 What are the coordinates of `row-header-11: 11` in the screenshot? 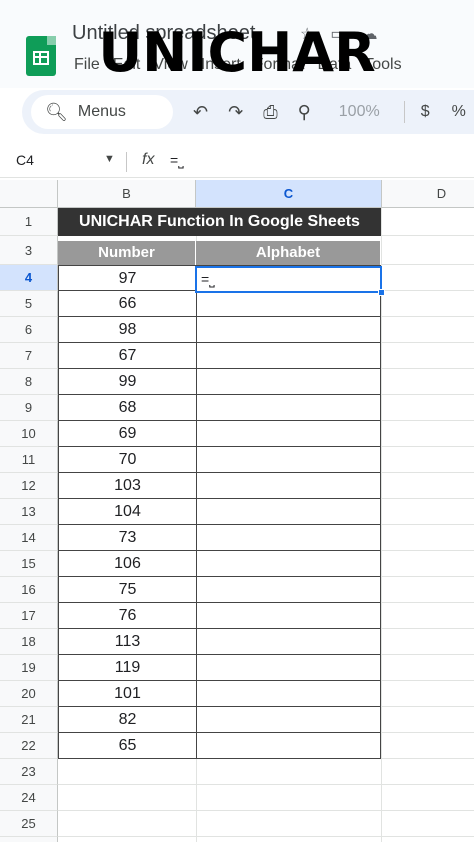 It's located at (29, 460).